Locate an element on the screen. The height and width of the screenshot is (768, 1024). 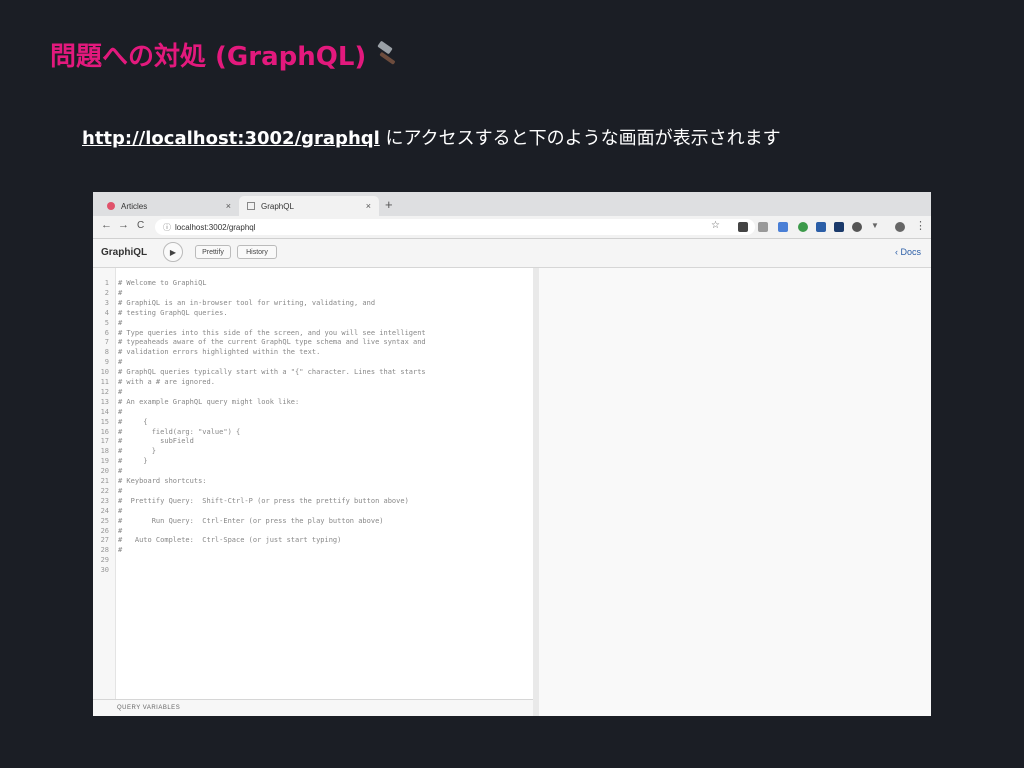
line-number: 18 is located at coordinates (104, 451).